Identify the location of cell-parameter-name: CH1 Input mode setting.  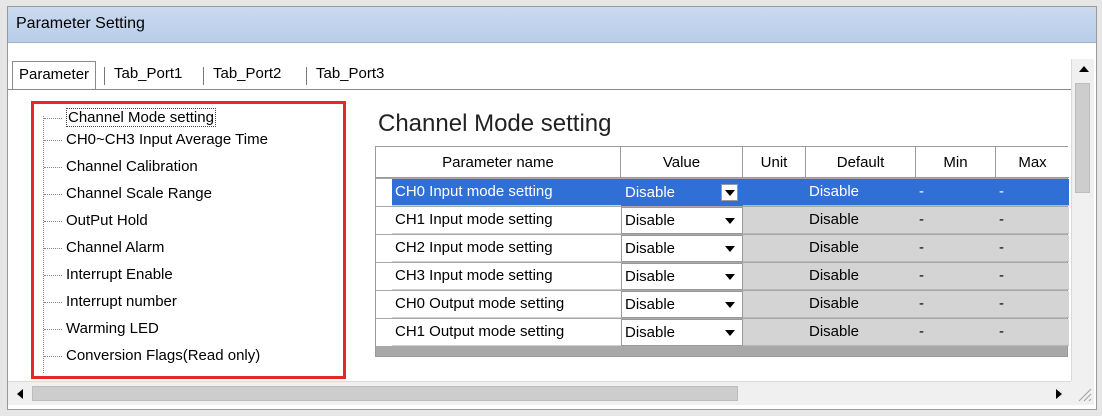
(506, 220).